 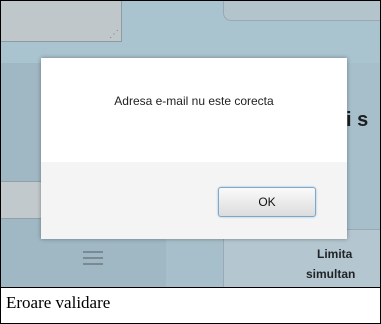 I want to click on hamburger-menu-icon, so click(x=93, y=258).